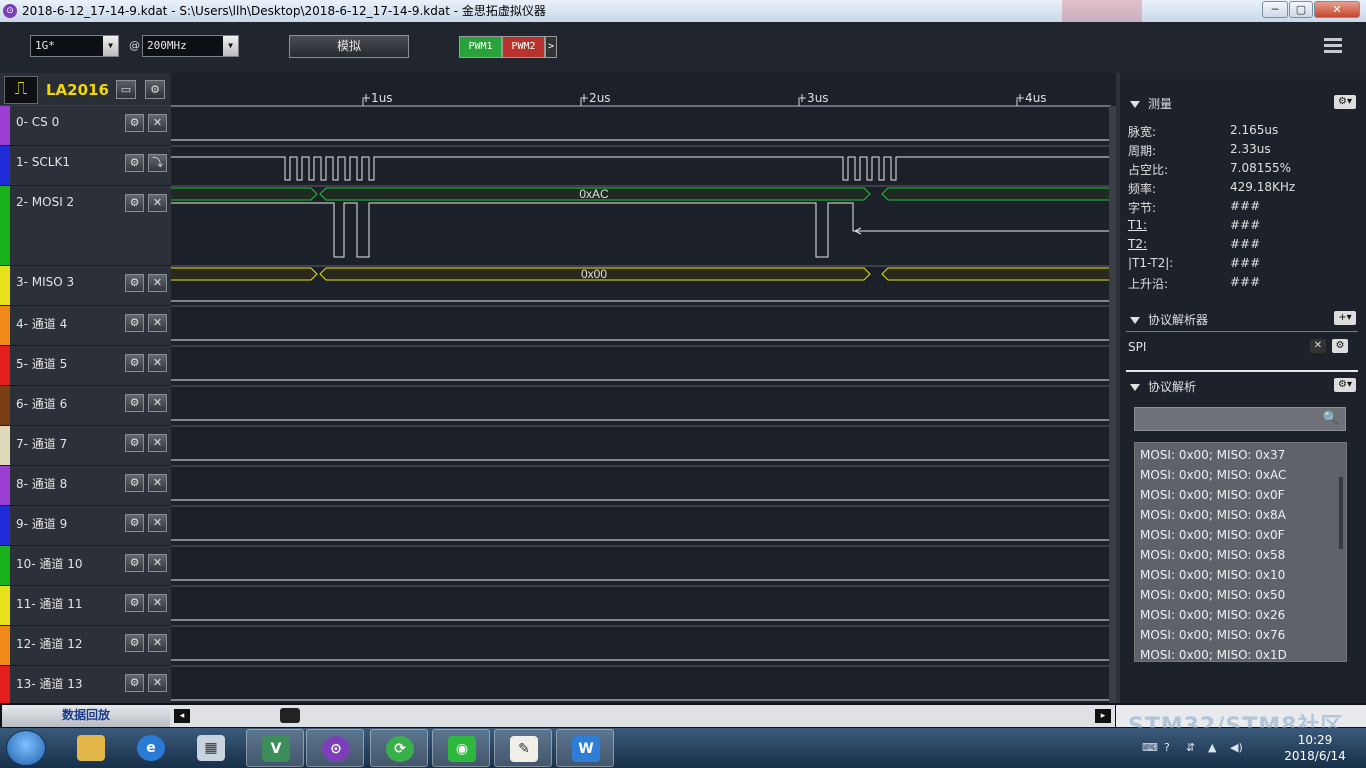  I want to click on channel-row: 9- 通道 9 ⚙ ✕, so click(85, 526).